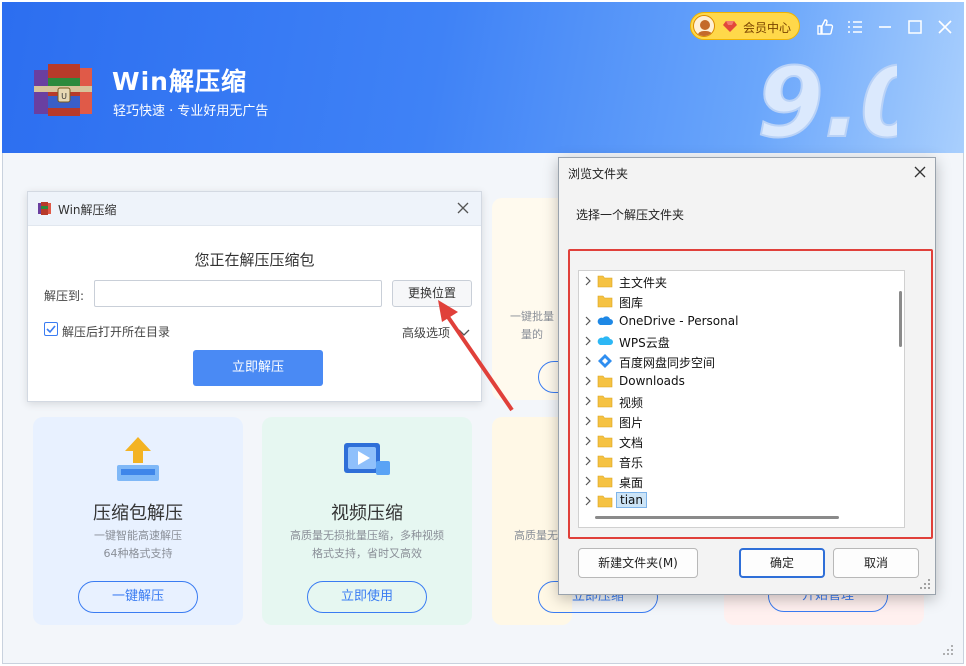 The height and width of the screenshot is (666, 966). What do you see at coordinates (717, 517) in the screenshot?
I see `horizontal-scrollbar` at bounding box center [717, 517].